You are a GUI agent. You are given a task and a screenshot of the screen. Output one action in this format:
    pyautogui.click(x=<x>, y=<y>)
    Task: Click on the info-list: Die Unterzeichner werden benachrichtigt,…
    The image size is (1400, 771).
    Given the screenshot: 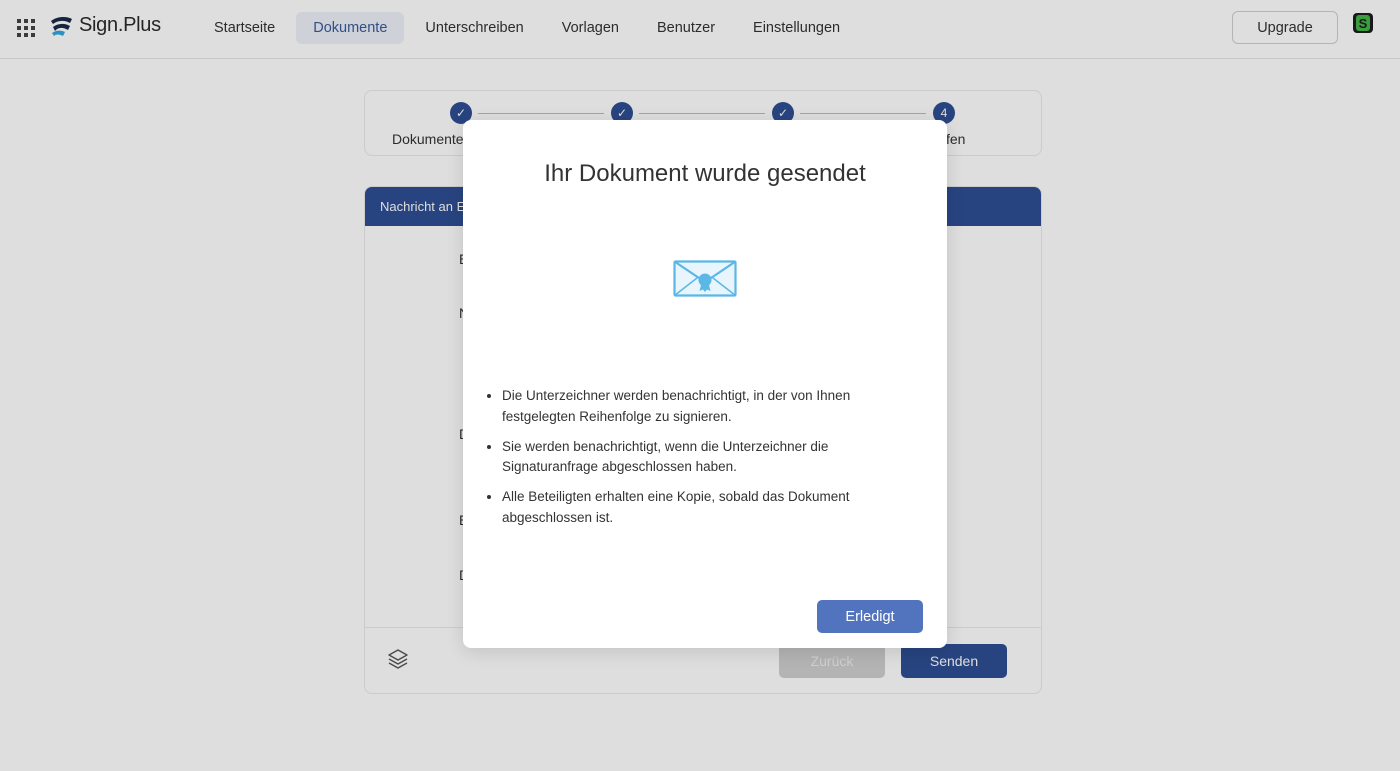 What is the action you would take?
    pyautogui.click(x=694, y=462)
    